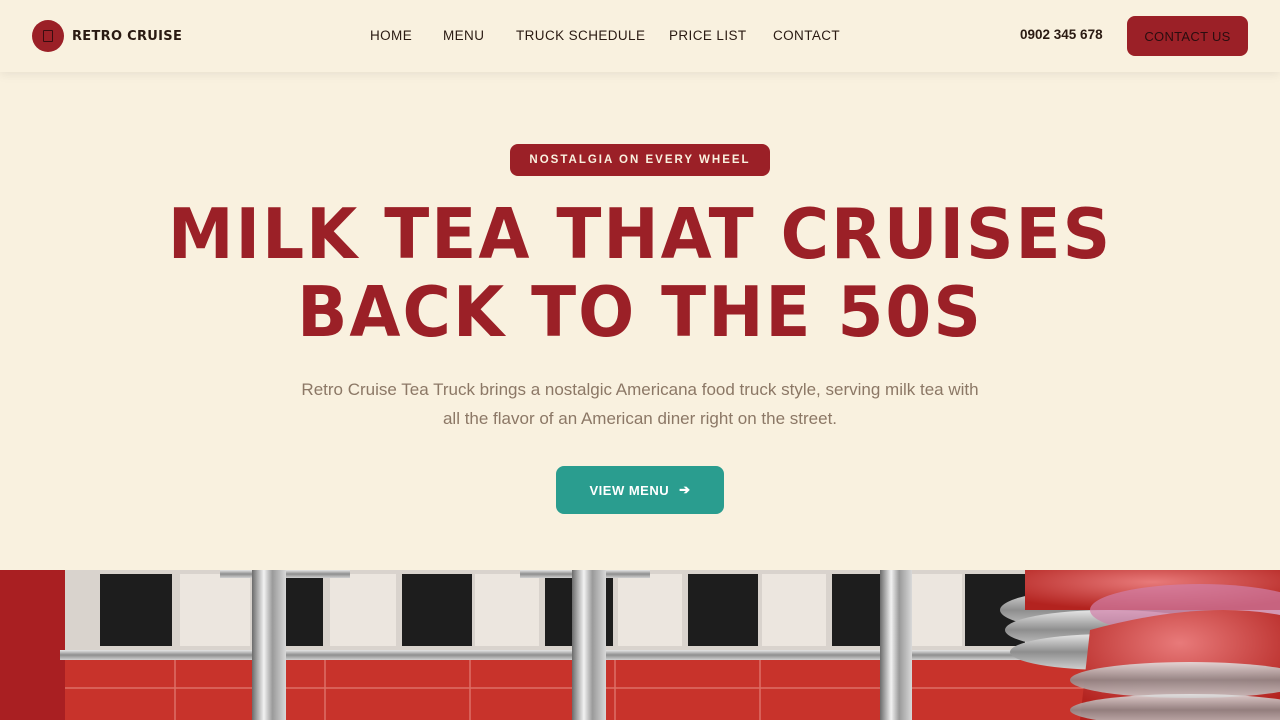  Describe the element at coordinates (640, 160) in the screenshot. I see `tagline-badge: NOSTALGIA ON EVERY WHEEL` at that location.